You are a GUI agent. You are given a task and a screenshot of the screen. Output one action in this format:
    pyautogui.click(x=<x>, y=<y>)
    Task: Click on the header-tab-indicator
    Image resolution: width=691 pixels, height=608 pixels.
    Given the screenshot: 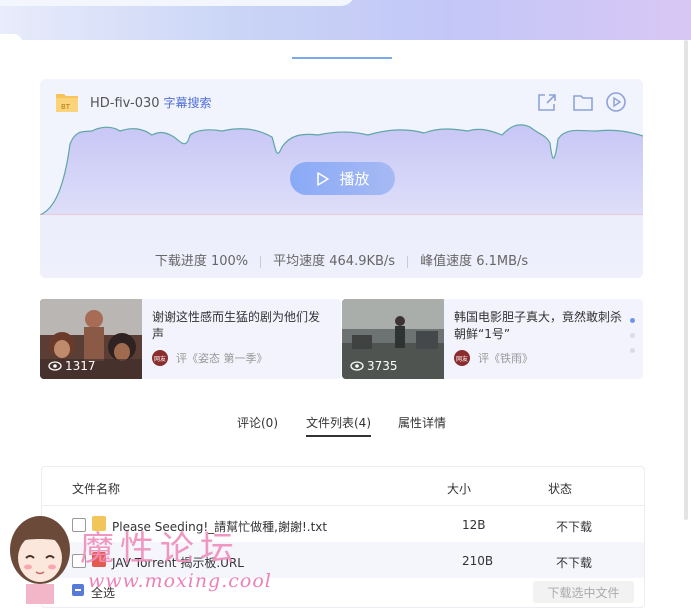 What is the action you would take?
    pyautogui.click(x=342, y=58)
    